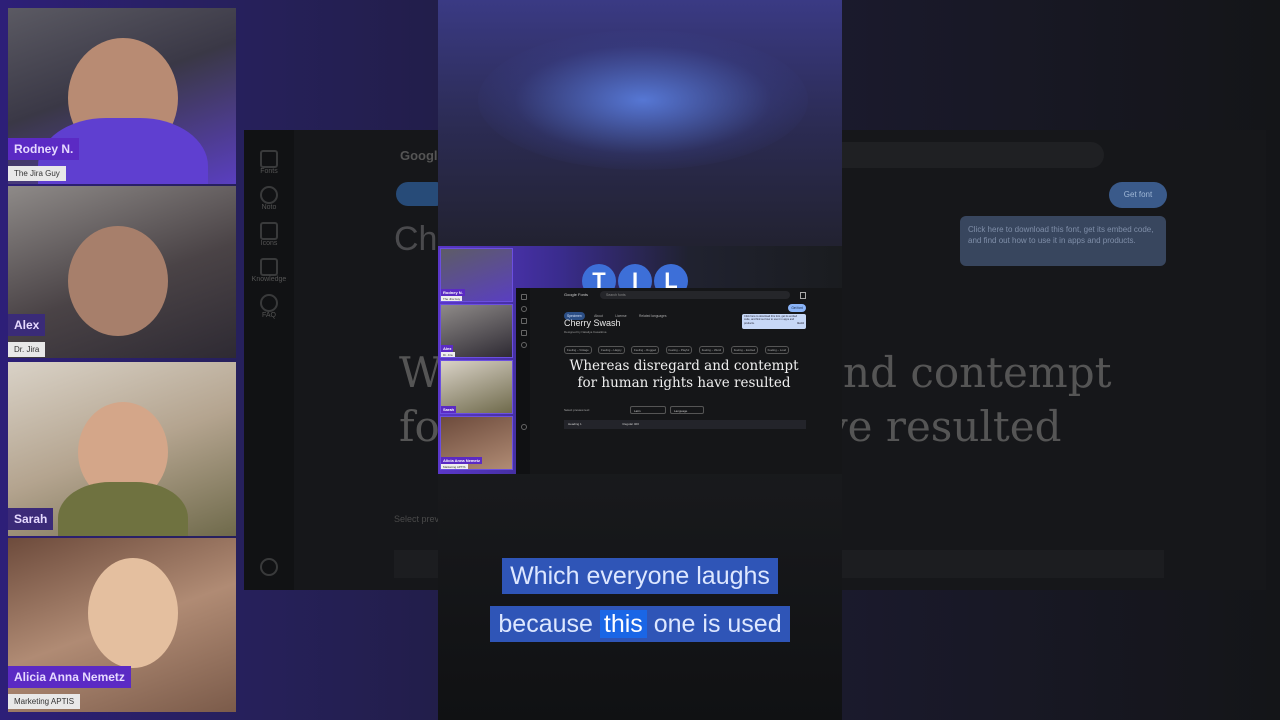  I want to click on mini-role: Marketing APTIS, so click(454, 466).